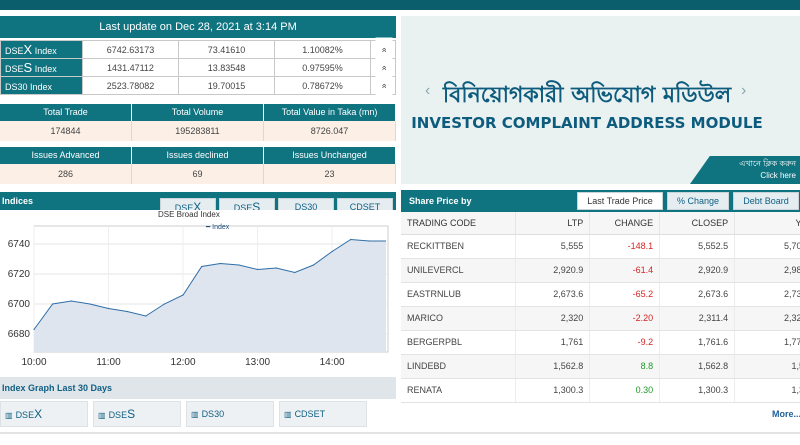 The image size is (800, 445). Describe the element at coordinates (766, 201) in the screenshot. I see `tab-debt-board: Debt Board` at that location.